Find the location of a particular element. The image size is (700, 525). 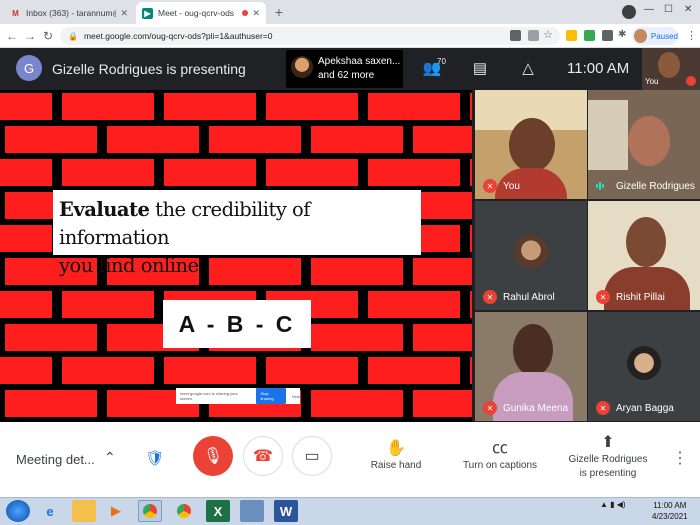

captions-button: ㏄ Turn on captions is located at coordinates (500, 454).